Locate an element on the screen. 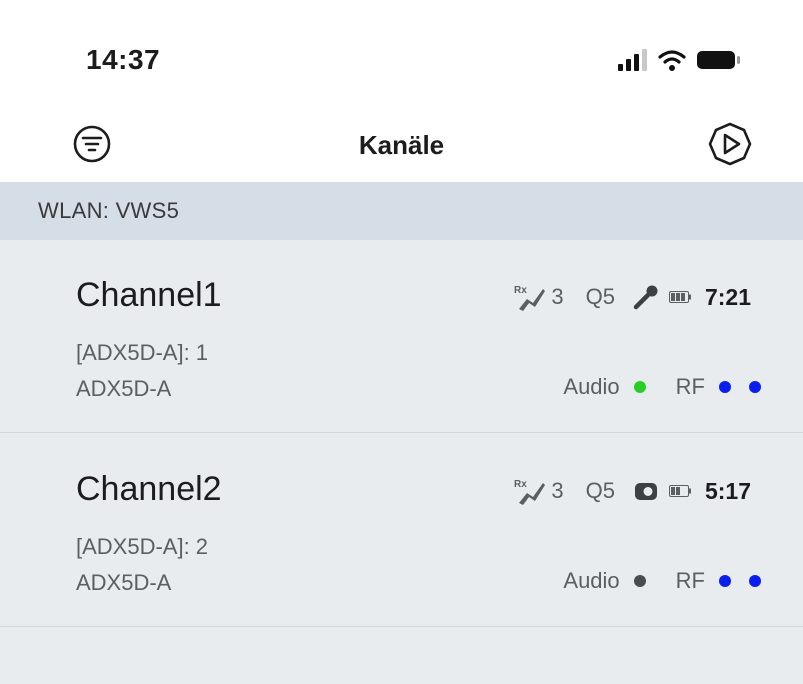  channel-device-id: [ADX5D-A]: 1 is located at coordinates (142, 352).